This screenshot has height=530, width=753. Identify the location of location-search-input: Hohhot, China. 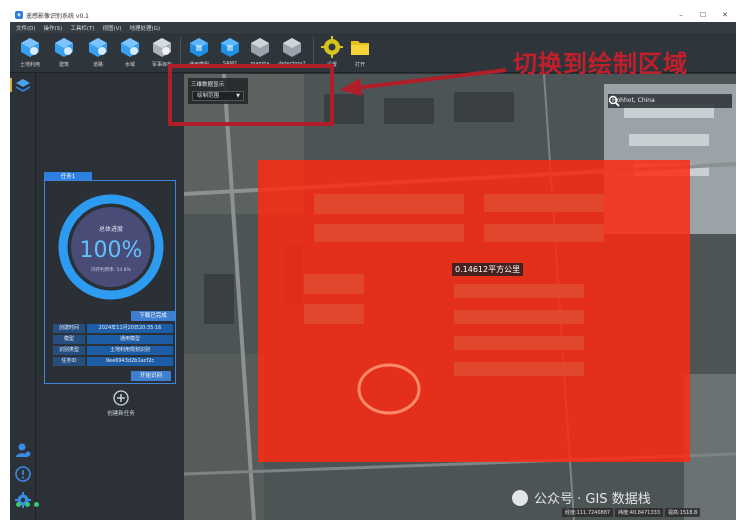
(670, 101).